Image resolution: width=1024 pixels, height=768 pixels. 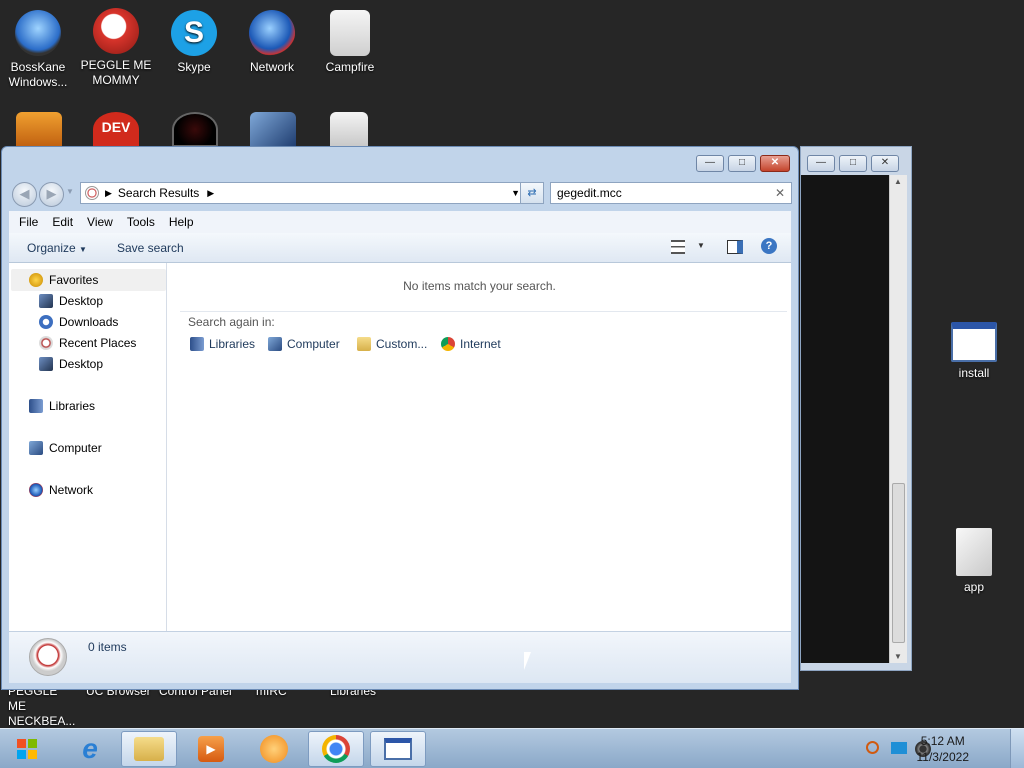 I want to click on nav-label: Downloads, so click(x=89, y=322).